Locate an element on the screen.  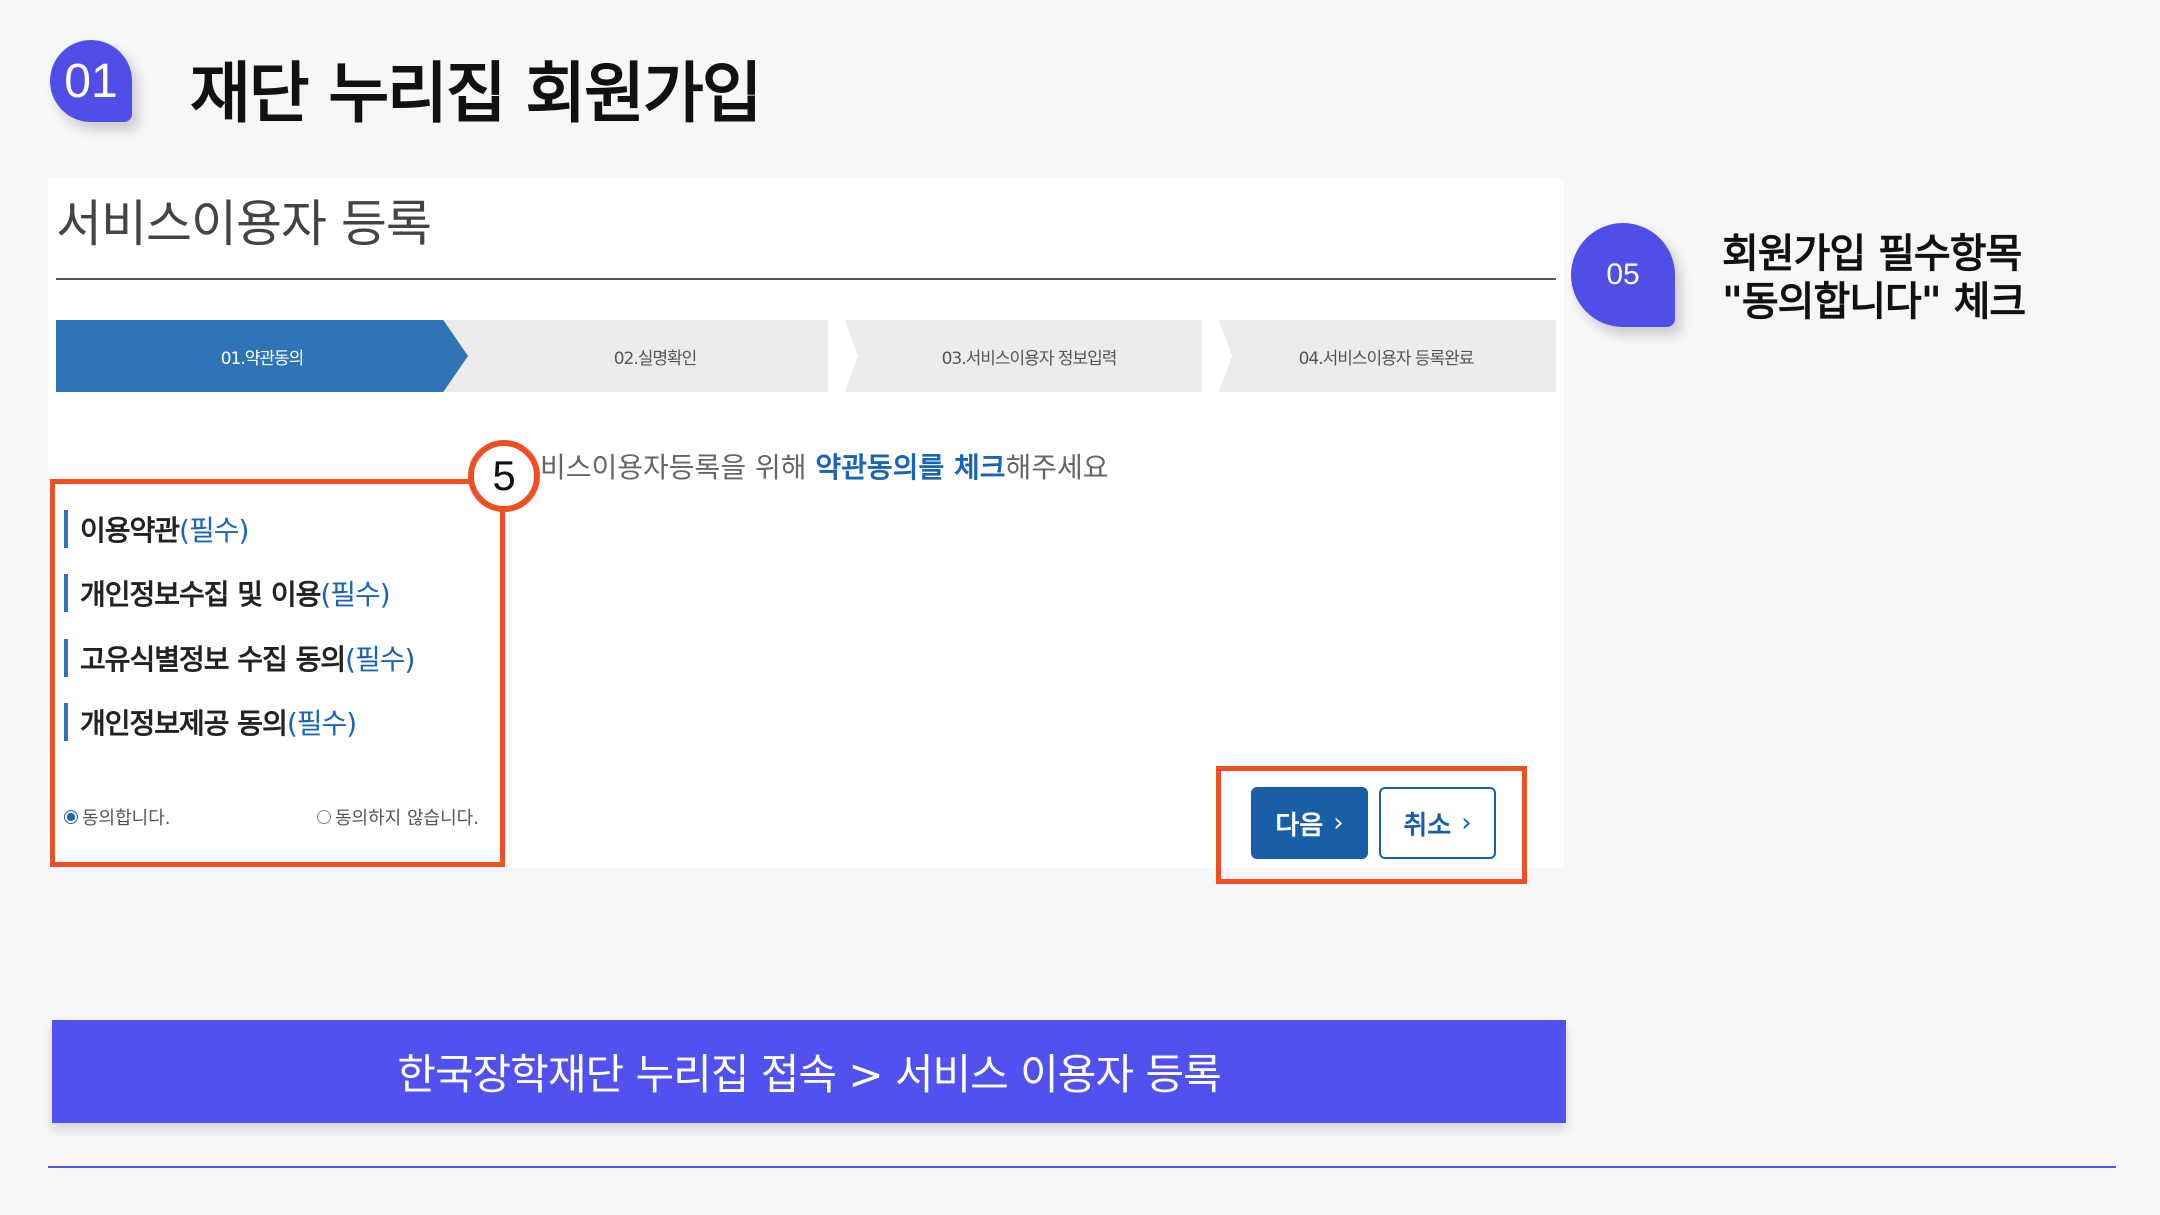
callout-text: 회원가입 필수항목 "동의합니다" 체크 is located at coordinates (1874, 278).